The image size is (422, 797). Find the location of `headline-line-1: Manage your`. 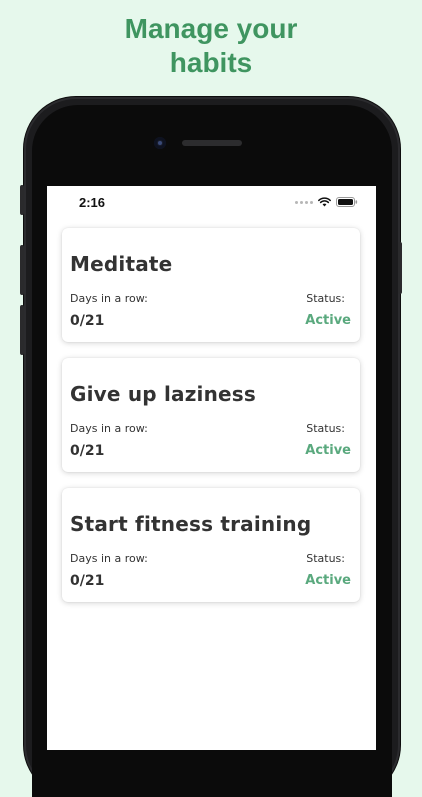

headline-line-1: Manage your is located at coordinates (211, 28).